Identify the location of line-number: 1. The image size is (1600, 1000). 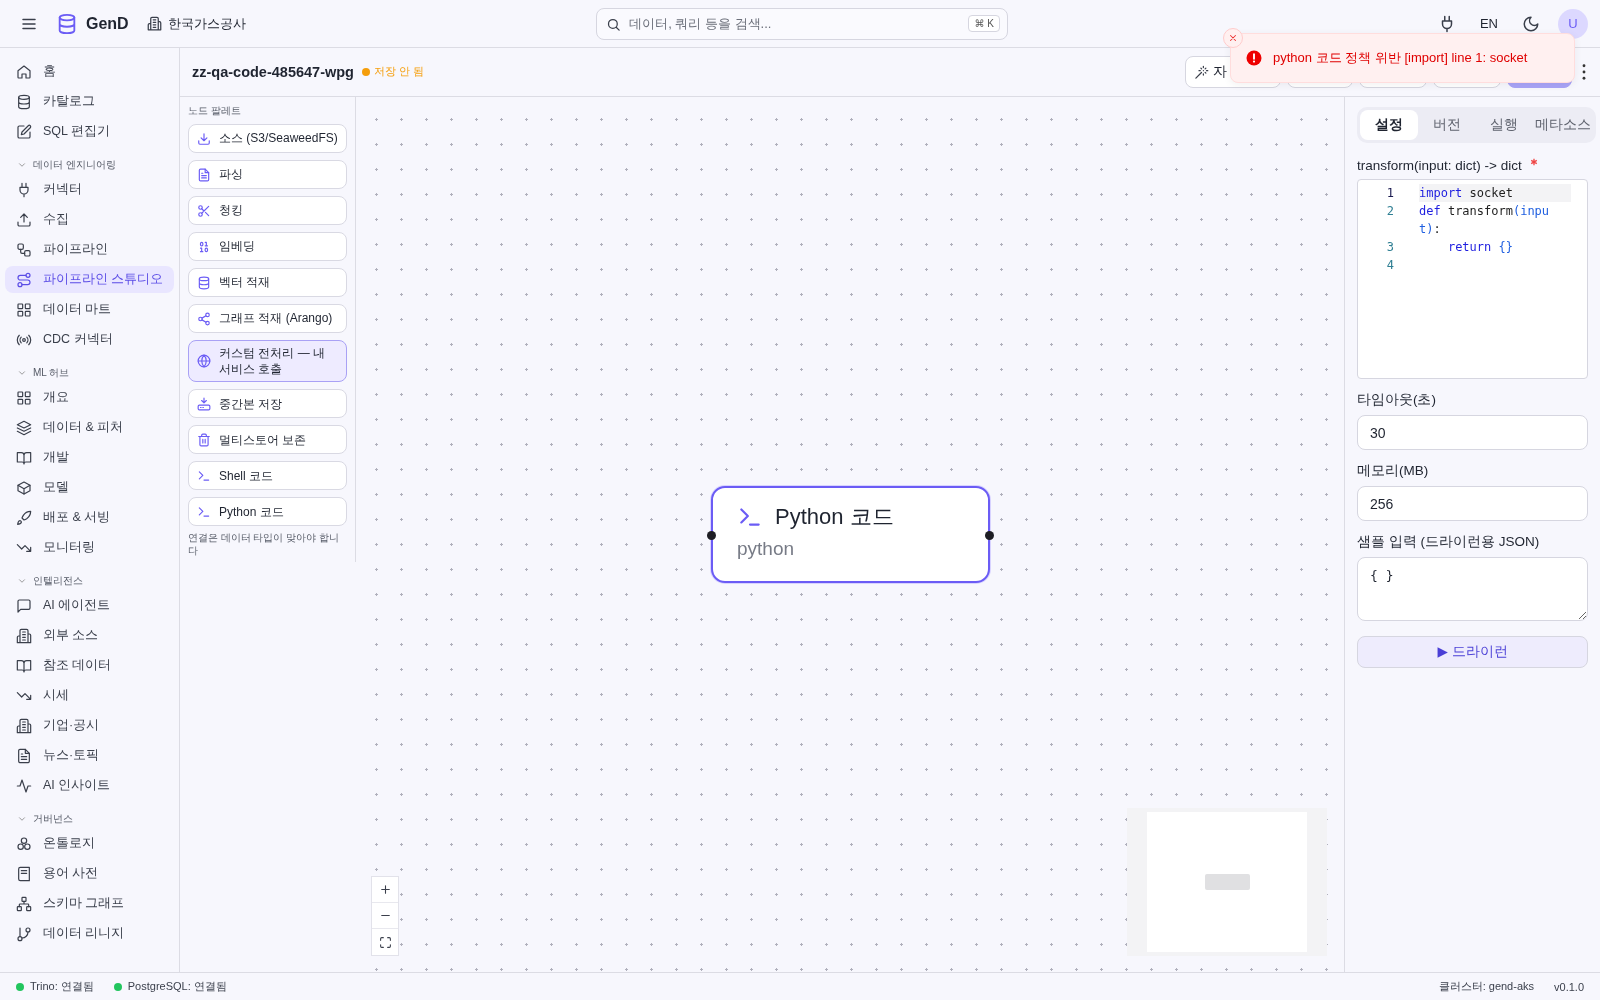
(1389, 193).